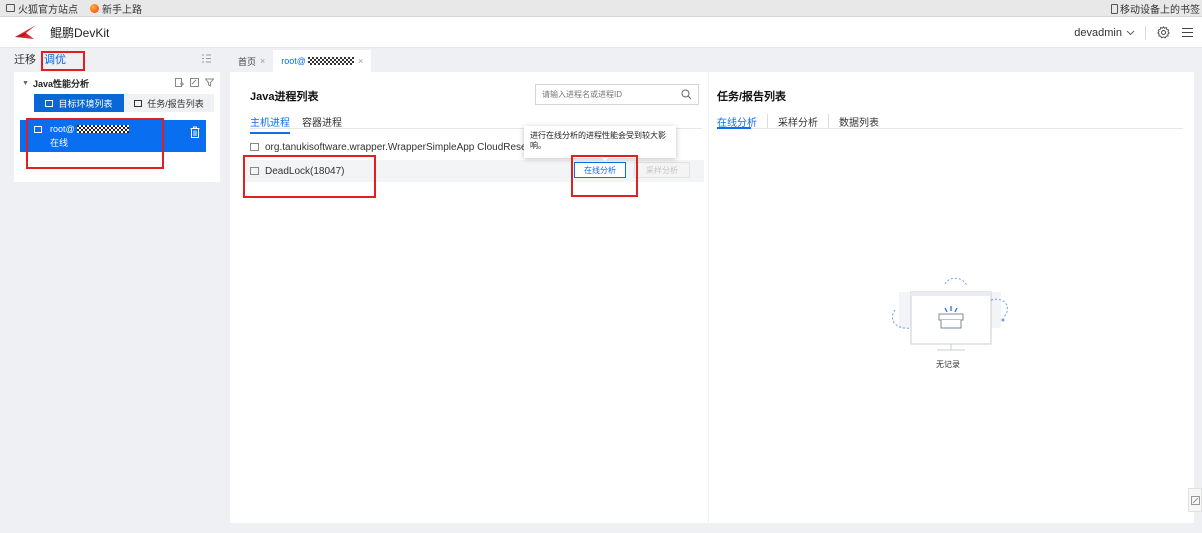 Image resolution: width=1202 pixels, height=533 pixels. What do you see at coordinates (122, 10) in the screenshot?
I see `bookmark-getting-started-label: 新手上路` at bounding box center [122, 10].